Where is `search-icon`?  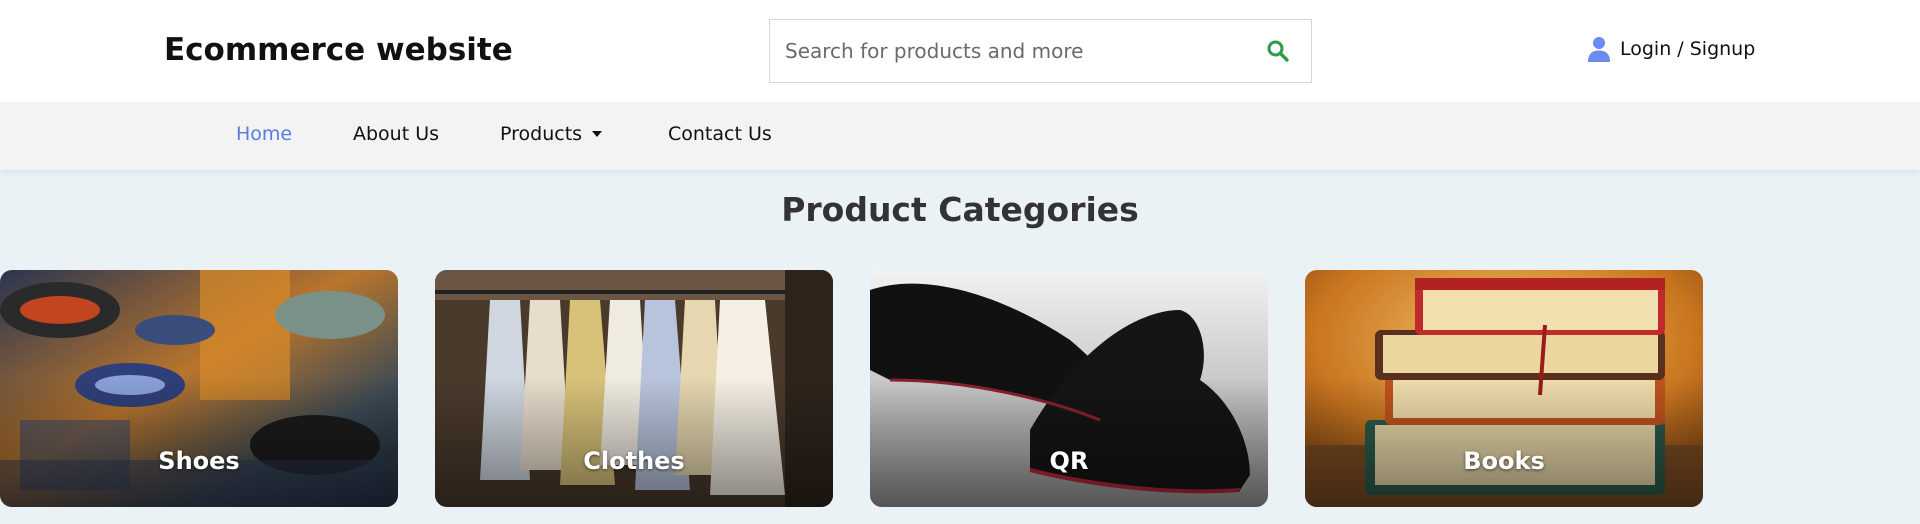 search-icon is located at coordinates (1278, 51).